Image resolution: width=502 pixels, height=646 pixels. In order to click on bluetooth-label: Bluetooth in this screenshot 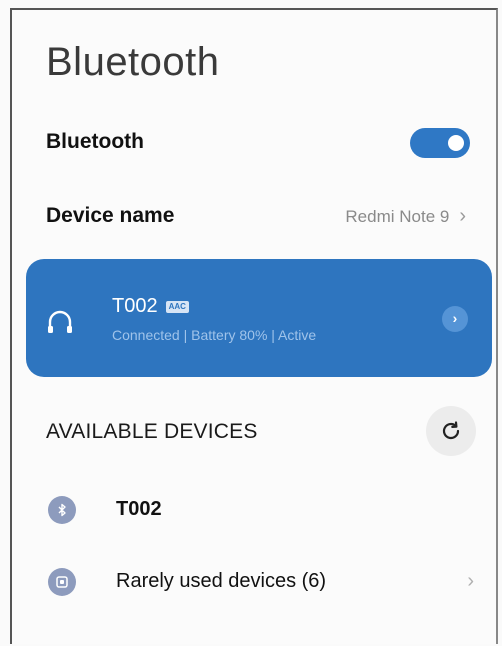, I will do `click(95, 141)`.